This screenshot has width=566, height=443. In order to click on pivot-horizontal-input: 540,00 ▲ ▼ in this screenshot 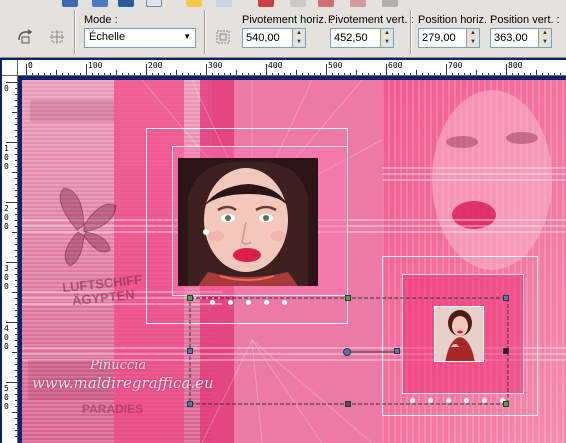, I will do `click(274, 38)`.